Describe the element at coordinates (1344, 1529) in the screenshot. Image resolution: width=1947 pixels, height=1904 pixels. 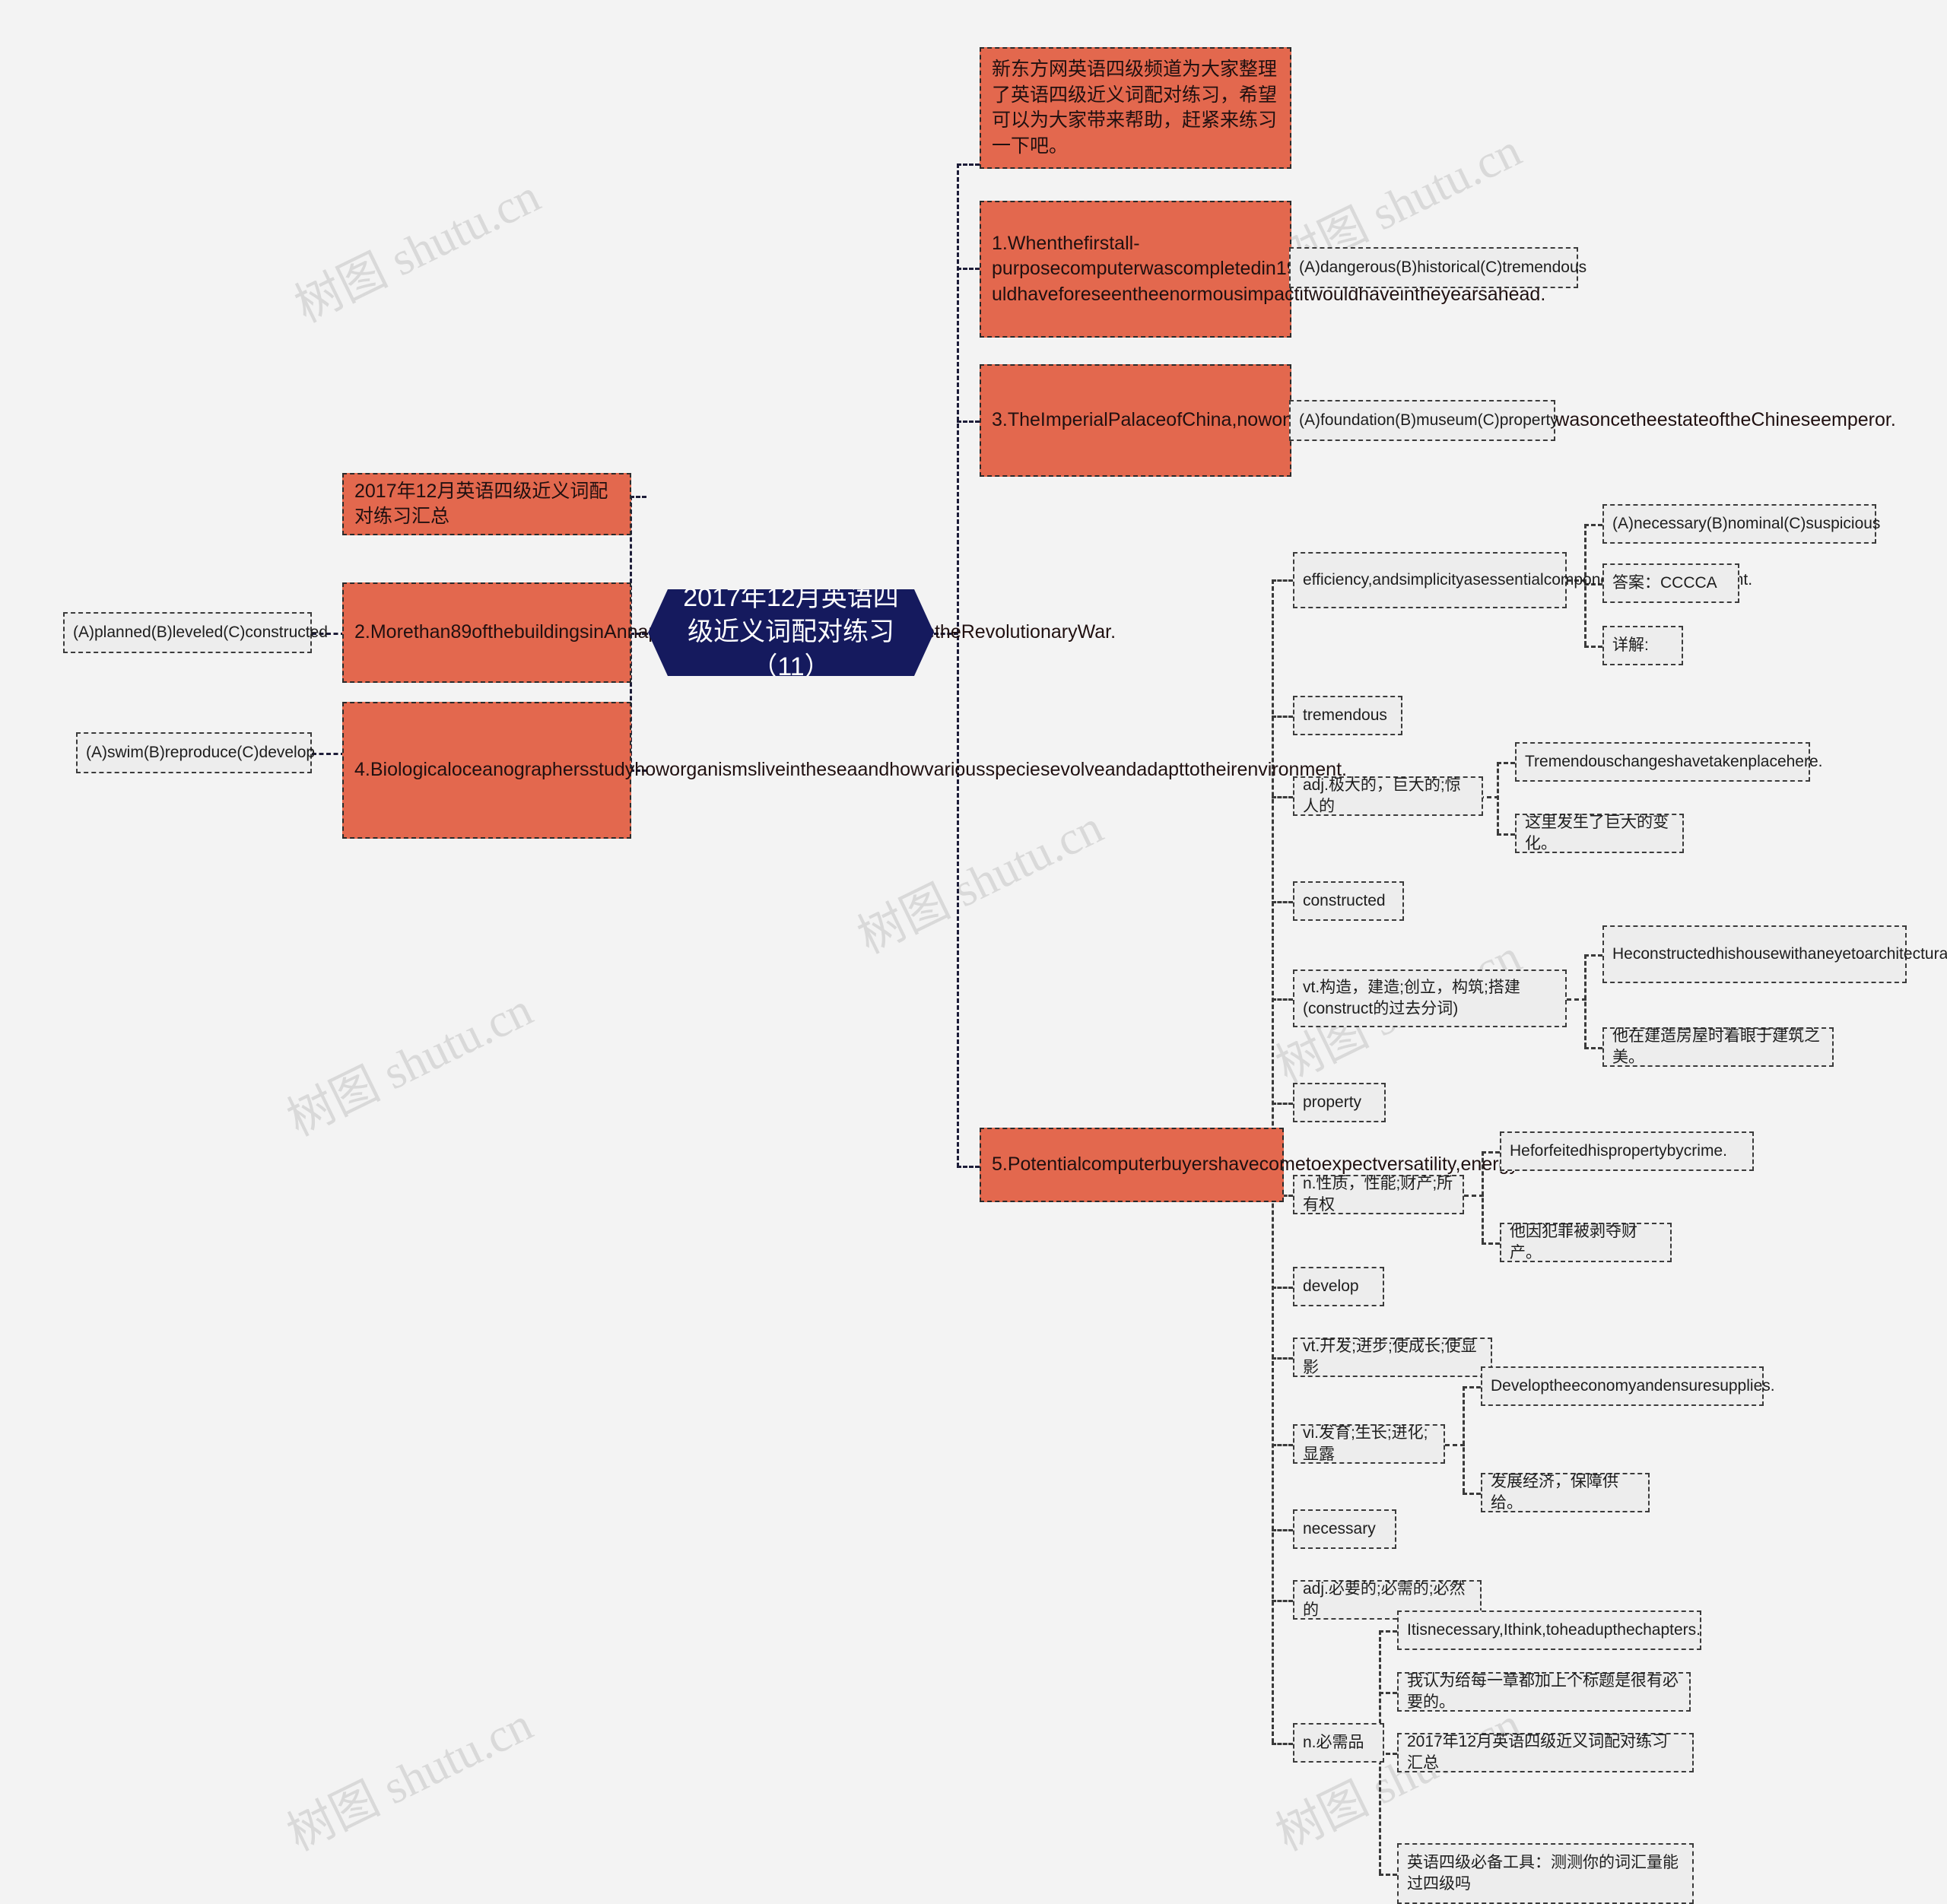
I see `detail-node-necessary: necessary` at that location.